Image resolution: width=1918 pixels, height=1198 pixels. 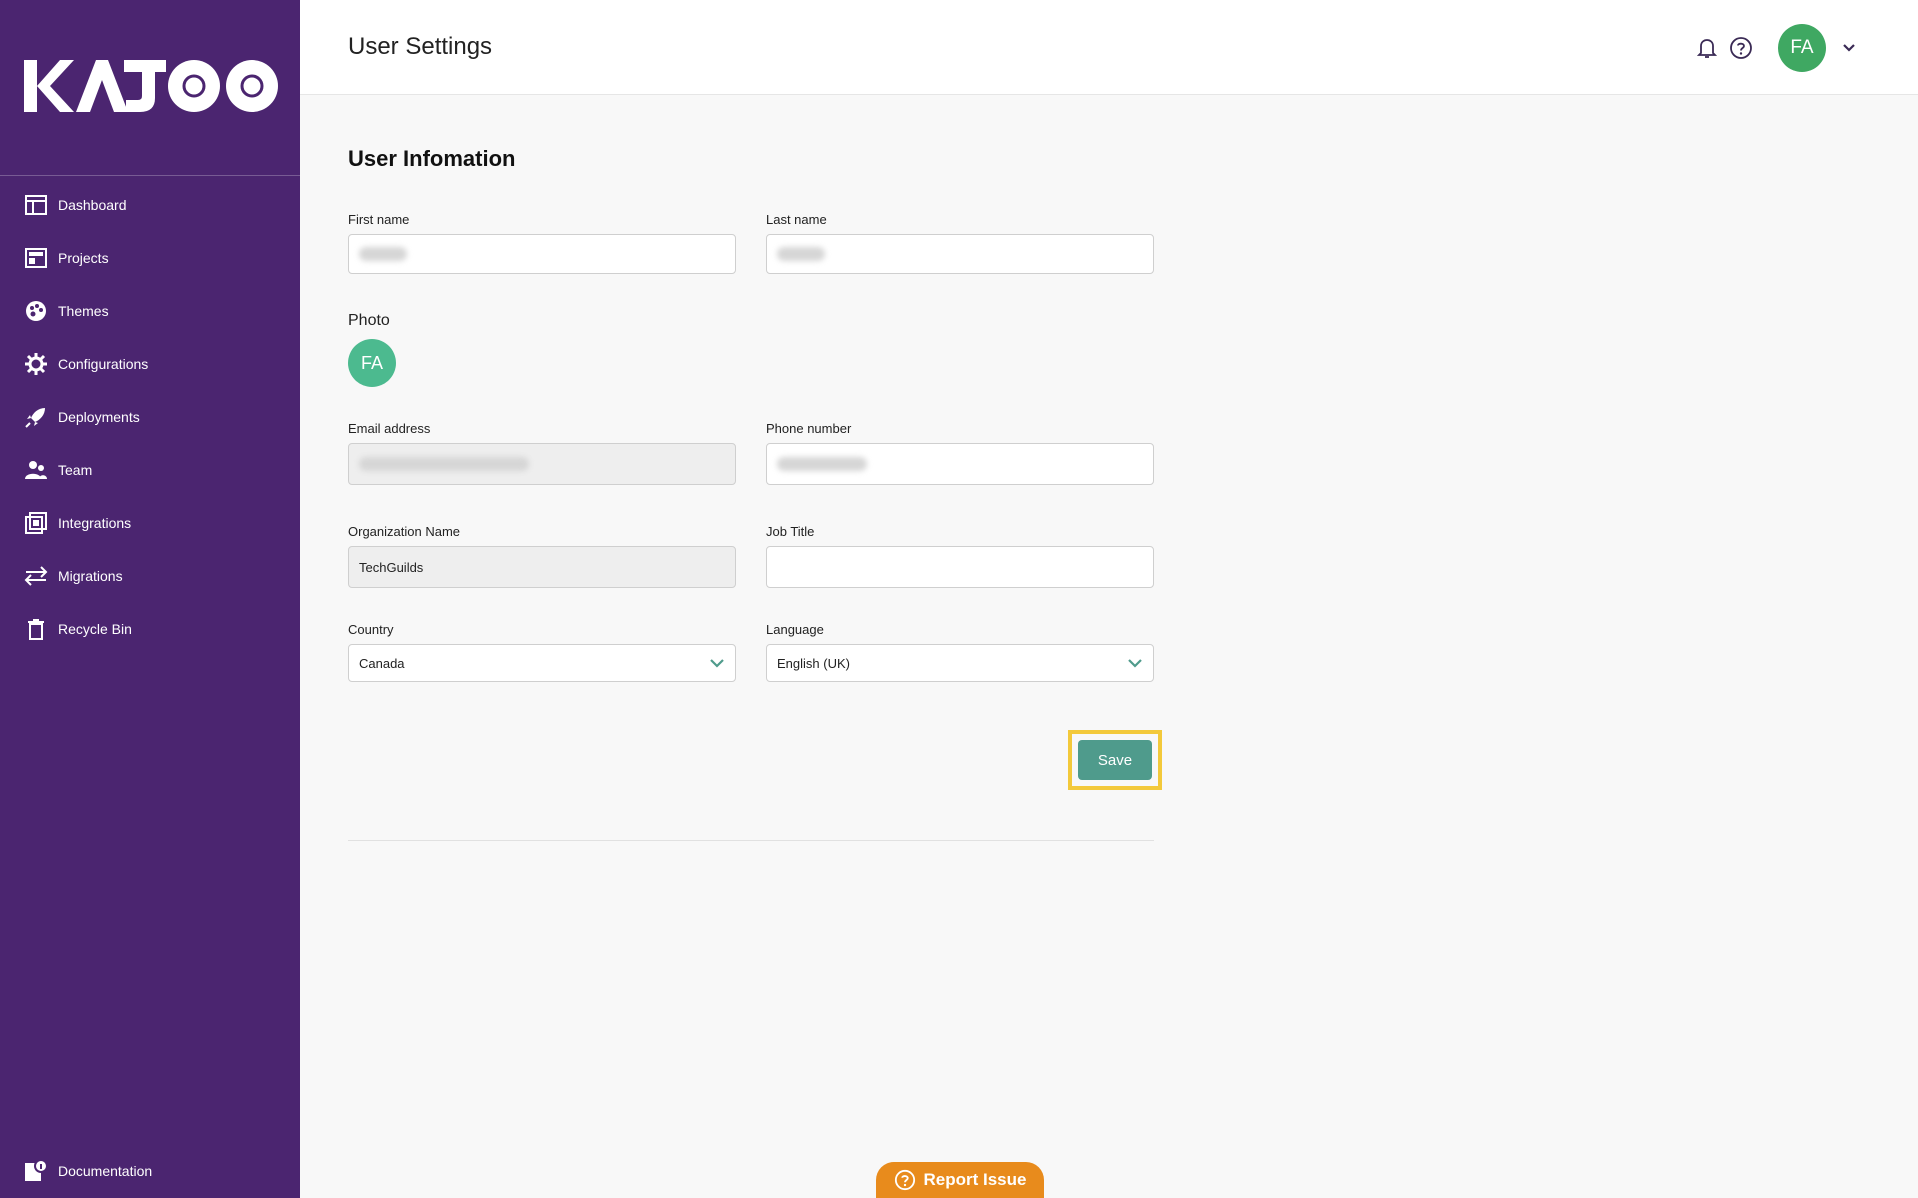 I want to click on bell-icon, so click(x=1707, y=48).